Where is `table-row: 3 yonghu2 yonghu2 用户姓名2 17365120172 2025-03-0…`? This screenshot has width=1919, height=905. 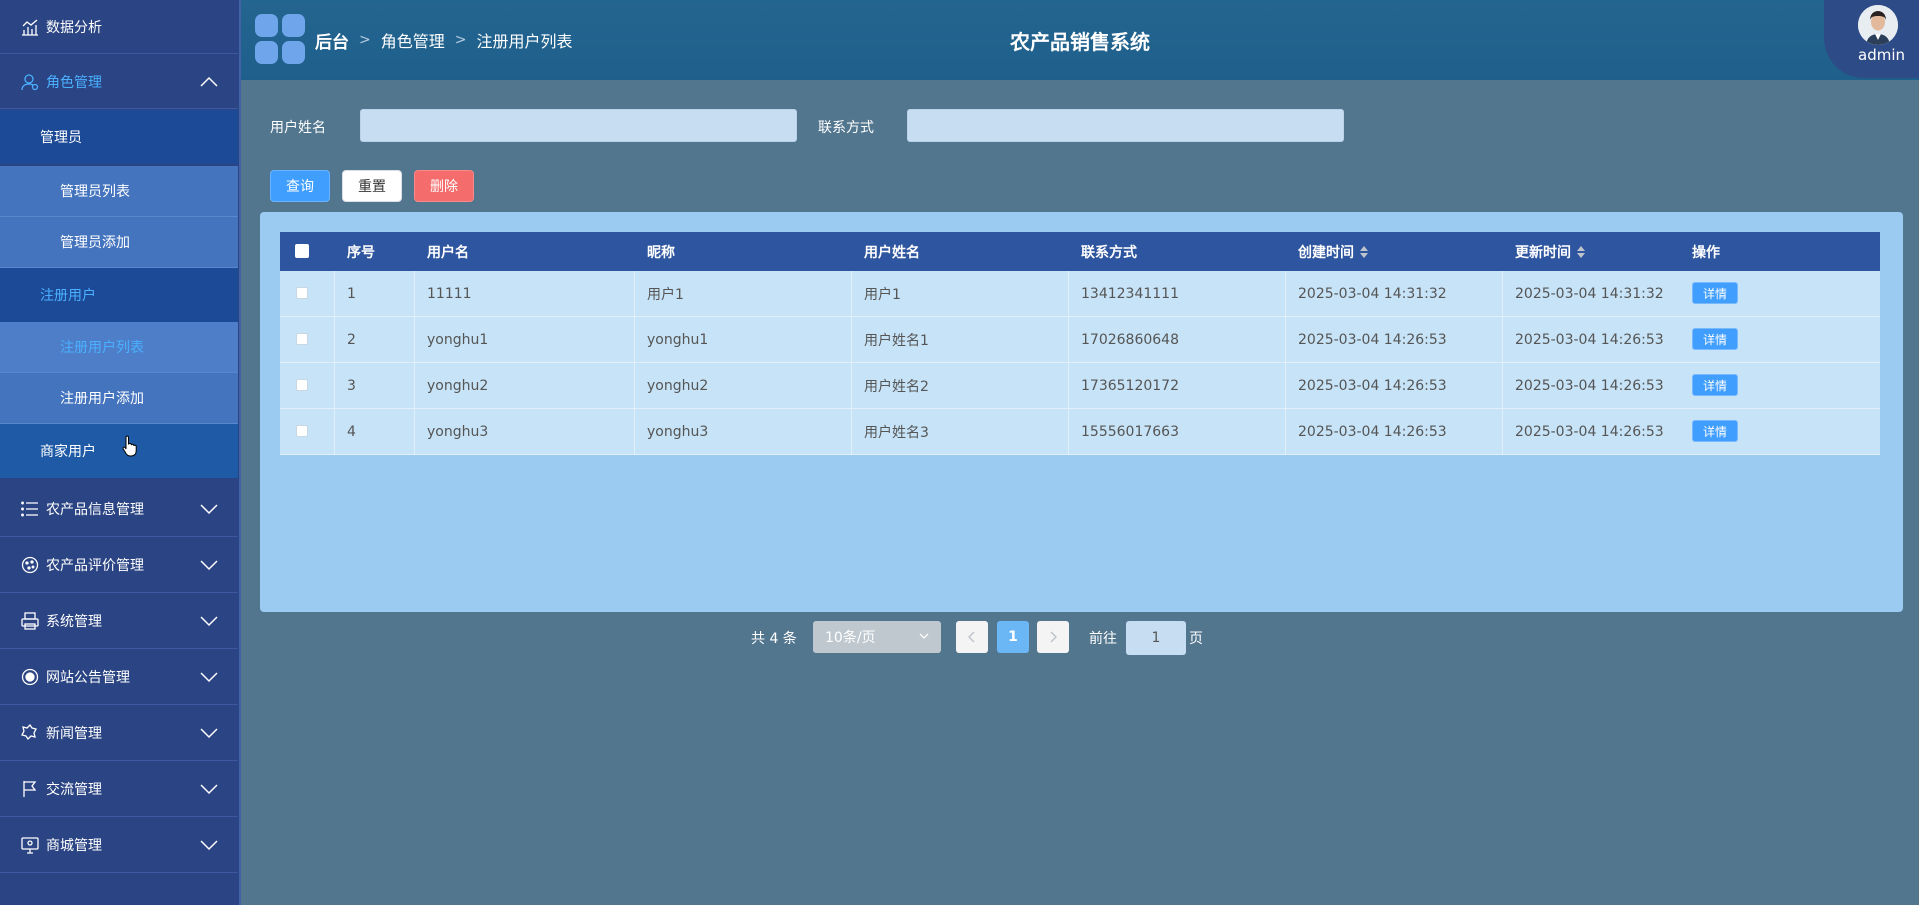 table-row: 3 yonghu2 yonghu2 用户姓名2 17365120172 2025-03-0… is located at coordinates (1080, 386).